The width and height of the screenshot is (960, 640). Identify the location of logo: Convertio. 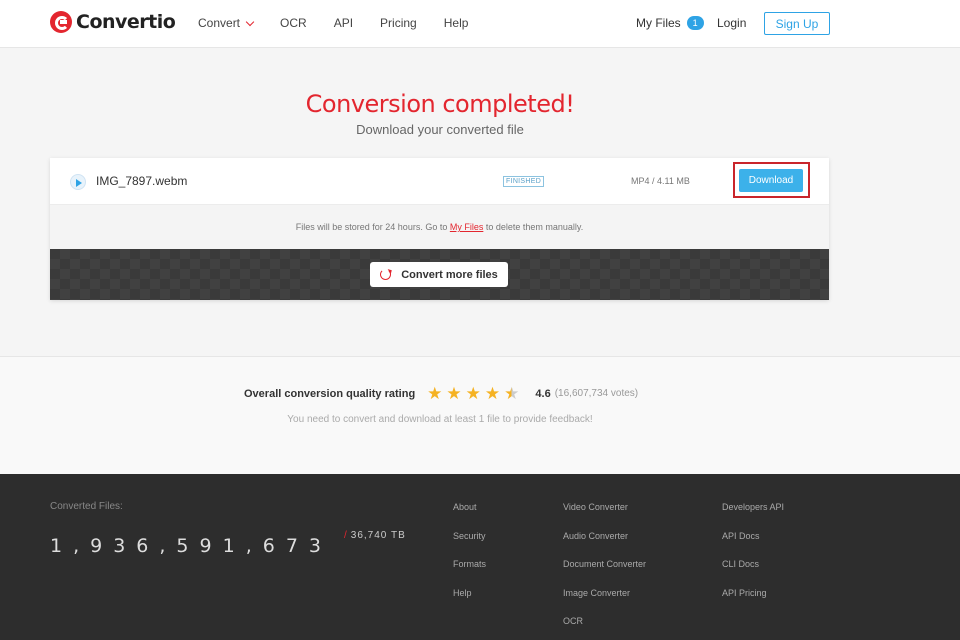
(113, 22).